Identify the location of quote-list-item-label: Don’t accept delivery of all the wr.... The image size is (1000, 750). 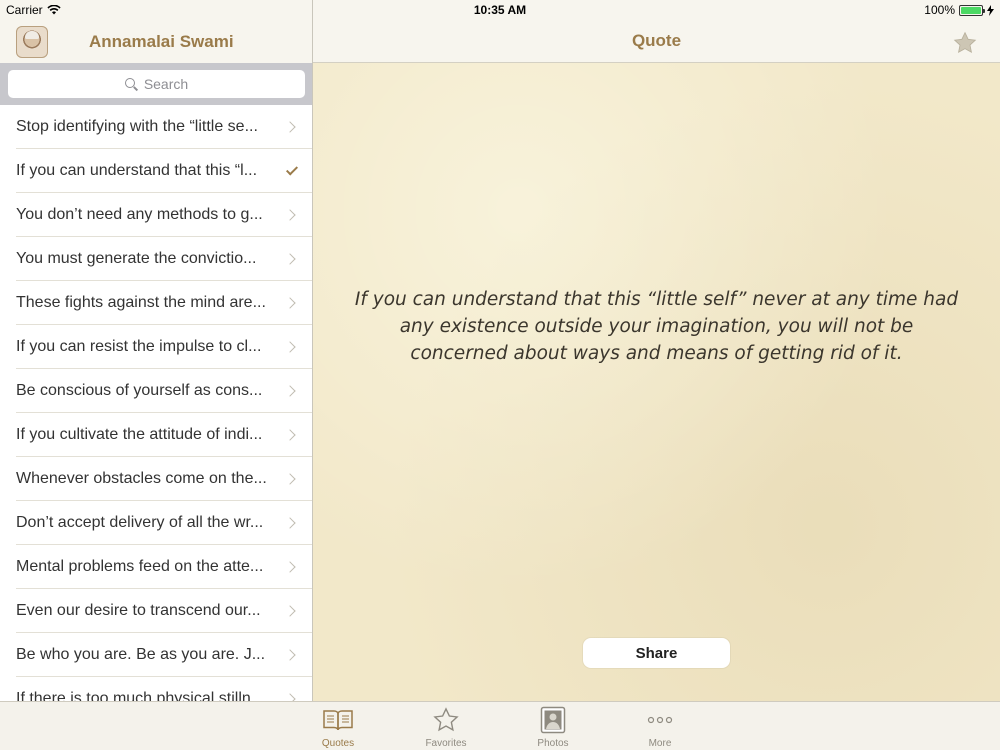
(140, 522).